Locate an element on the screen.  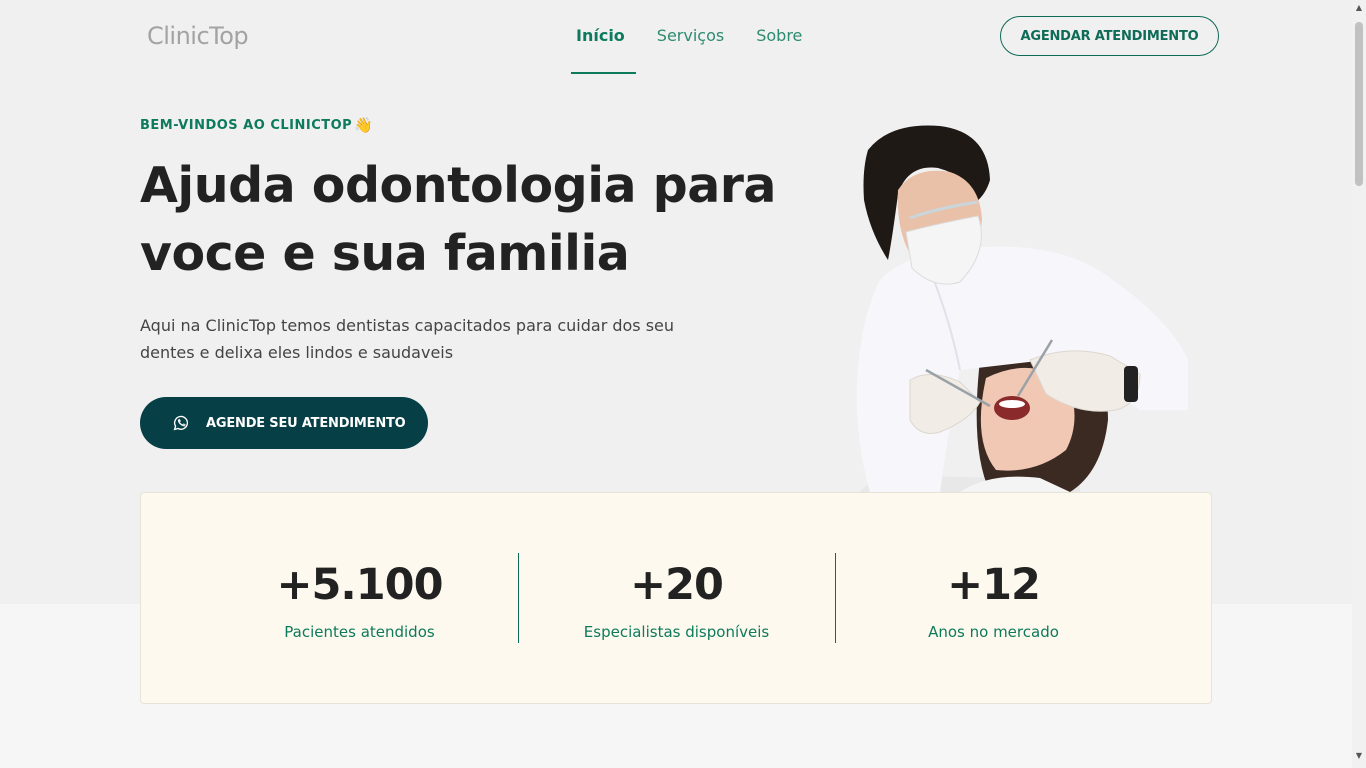
logo: ClinicTop is located at coordinates (198, 36).